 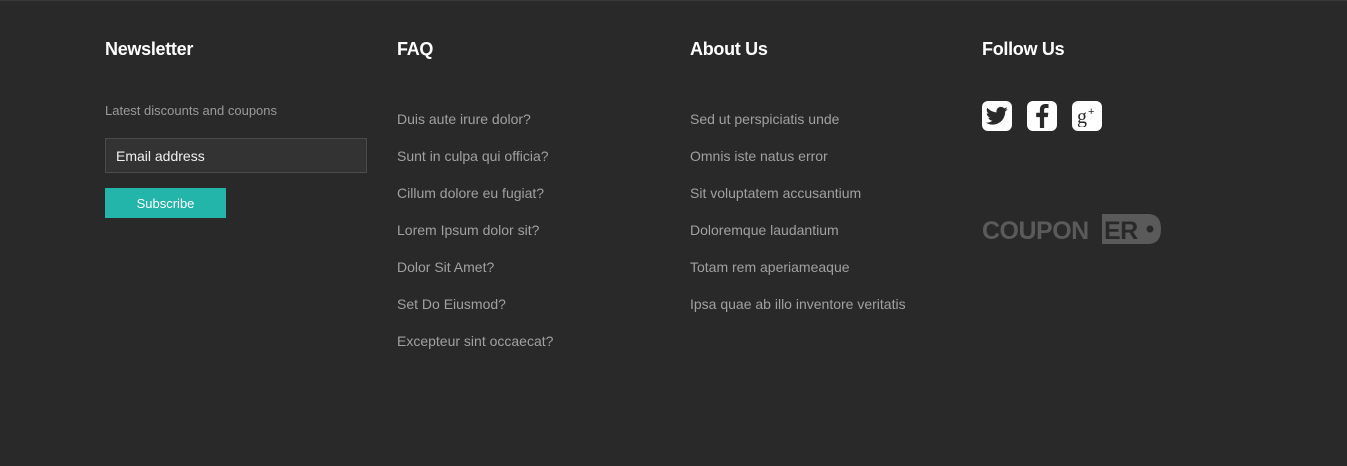 What do you see at coordinates (475, 128) in the screenshot?
I see `faq-item: Duis aute irure dolor?` at bounding box center [475, 128].